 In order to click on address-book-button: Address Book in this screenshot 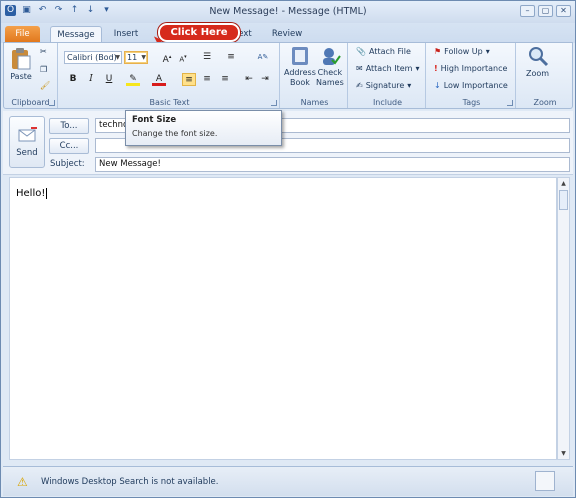, I will do `click(300, 66)`.